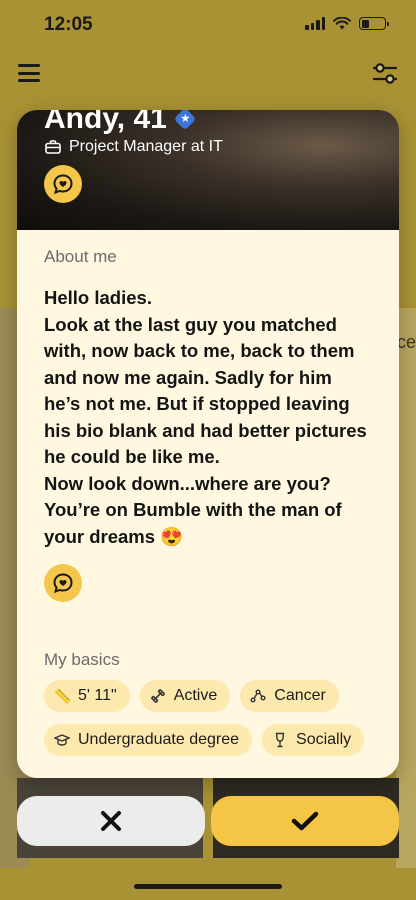  Describe the element at coordinates (185, 120) in the screenshot. I see `verified-badge-icon: ★` at that location.